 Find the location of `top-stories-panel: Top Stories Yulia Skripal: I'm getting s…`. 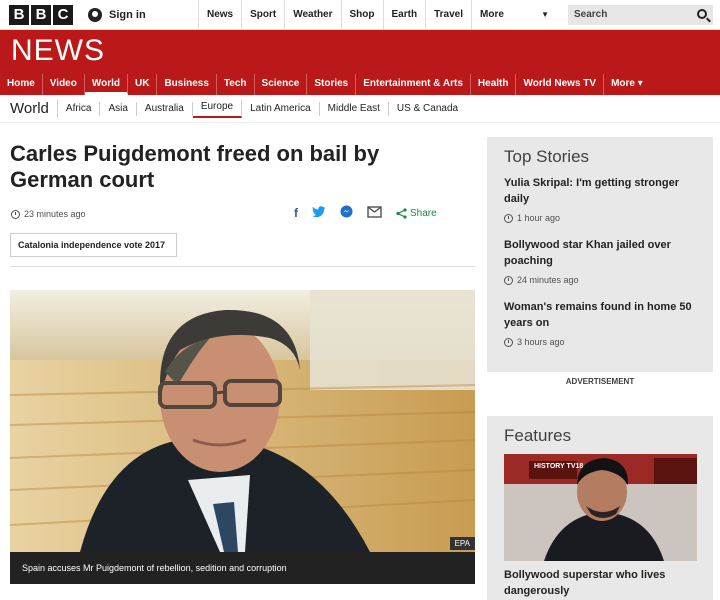

top-stories-panel: Top Stories Yulia Skripal: I'm getting s… is located at coordinates (600, 254).